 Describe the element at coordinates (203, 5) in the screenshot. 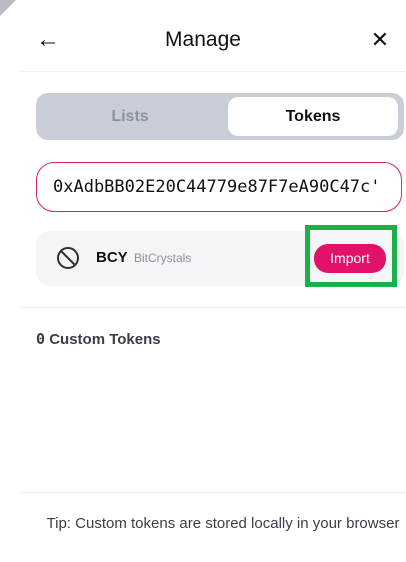

I see `top-edge` at that location.